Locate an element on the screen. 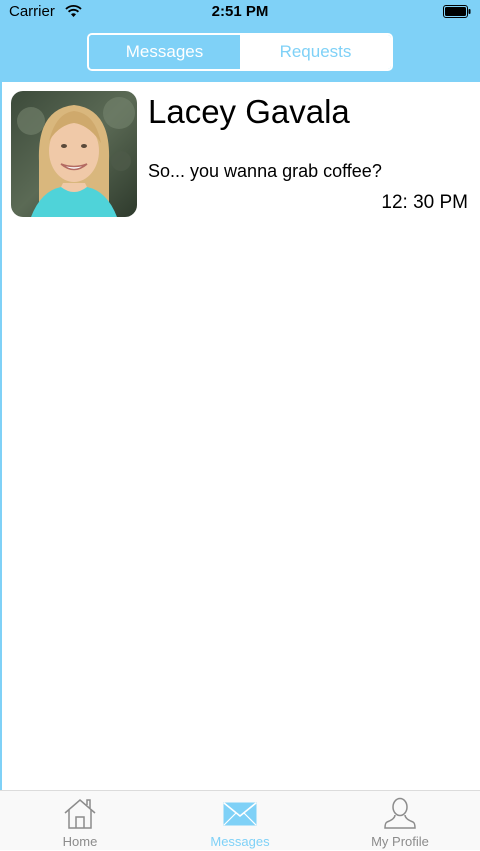 The width and height of the screenshot is (480, 851). tab-home-label: Home is located at coordinates (80, 841).